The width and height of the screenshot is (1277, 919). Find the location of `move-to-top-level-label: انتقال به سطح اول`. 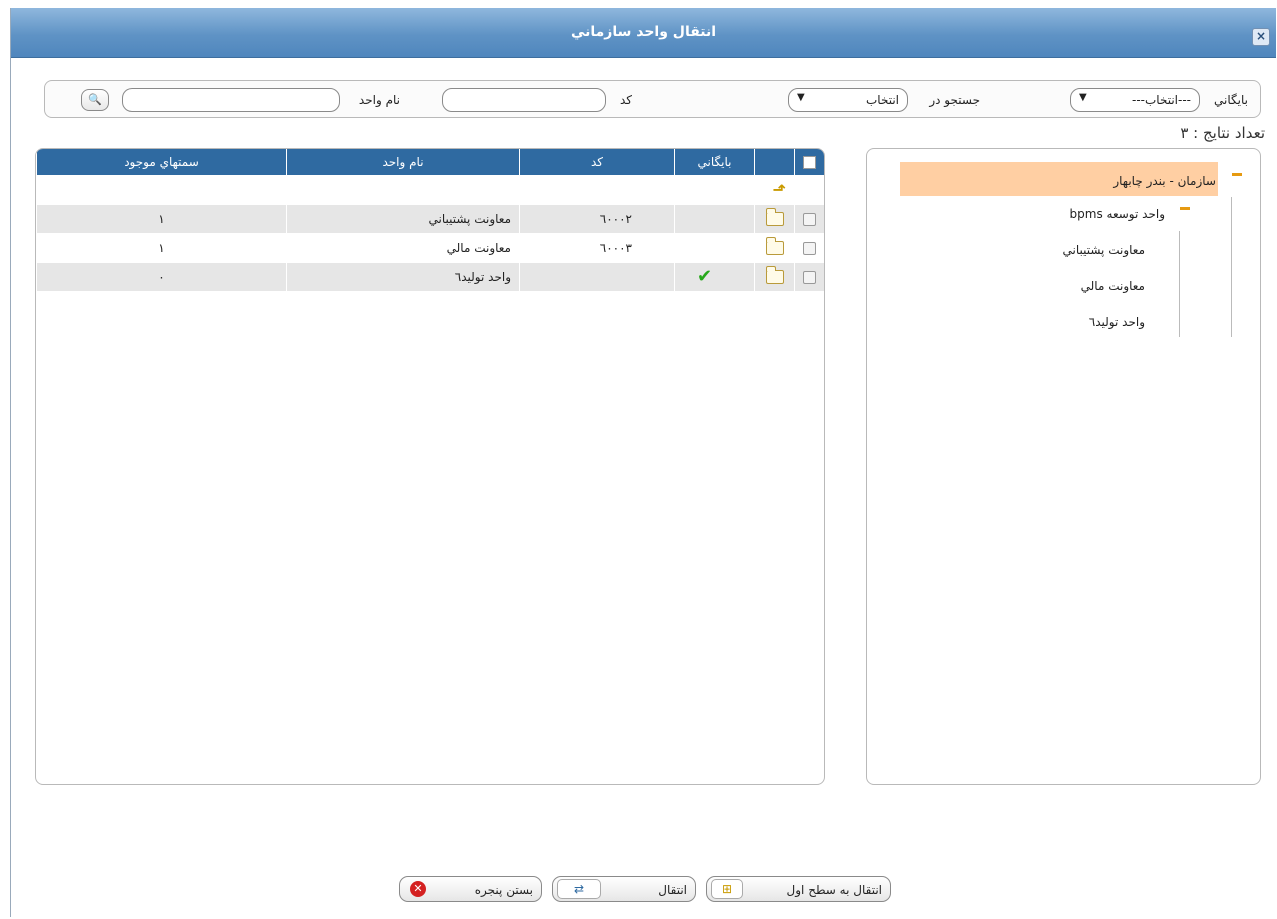

move-to-top-level-label: انتقال به سطح اول is located at coordinates (834, 890).